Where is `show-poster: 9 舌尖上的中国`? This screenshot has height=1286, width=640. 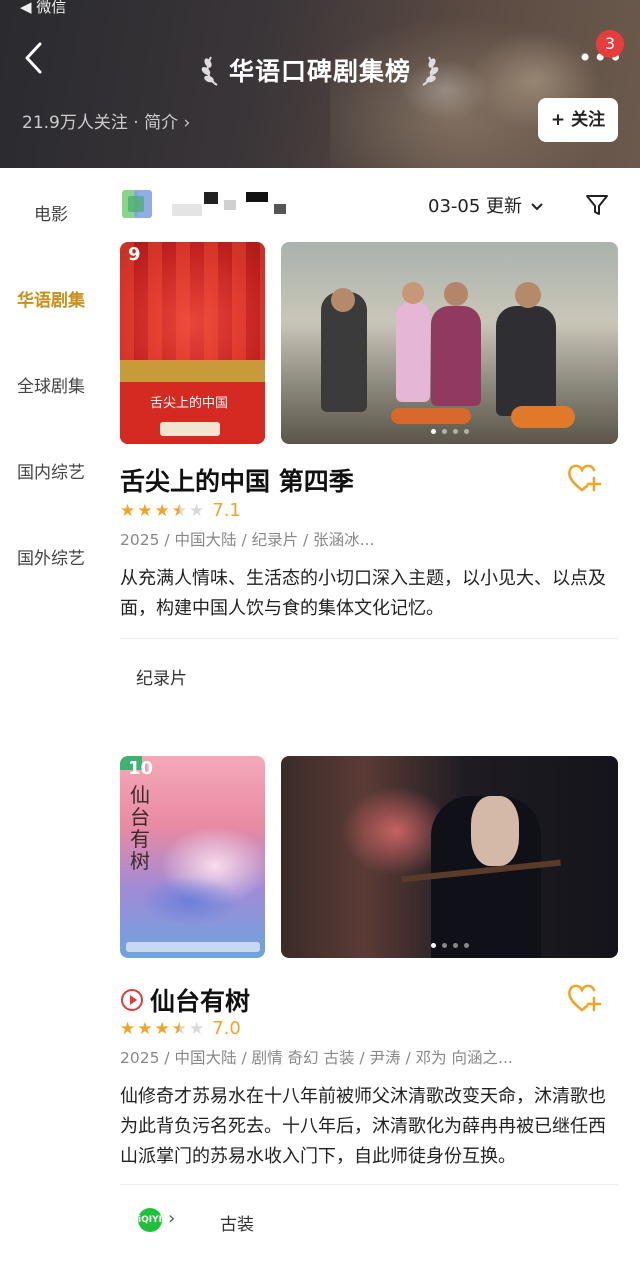 show-poster: 9 舌尖上的中国 is located at coordinates (192, 343).